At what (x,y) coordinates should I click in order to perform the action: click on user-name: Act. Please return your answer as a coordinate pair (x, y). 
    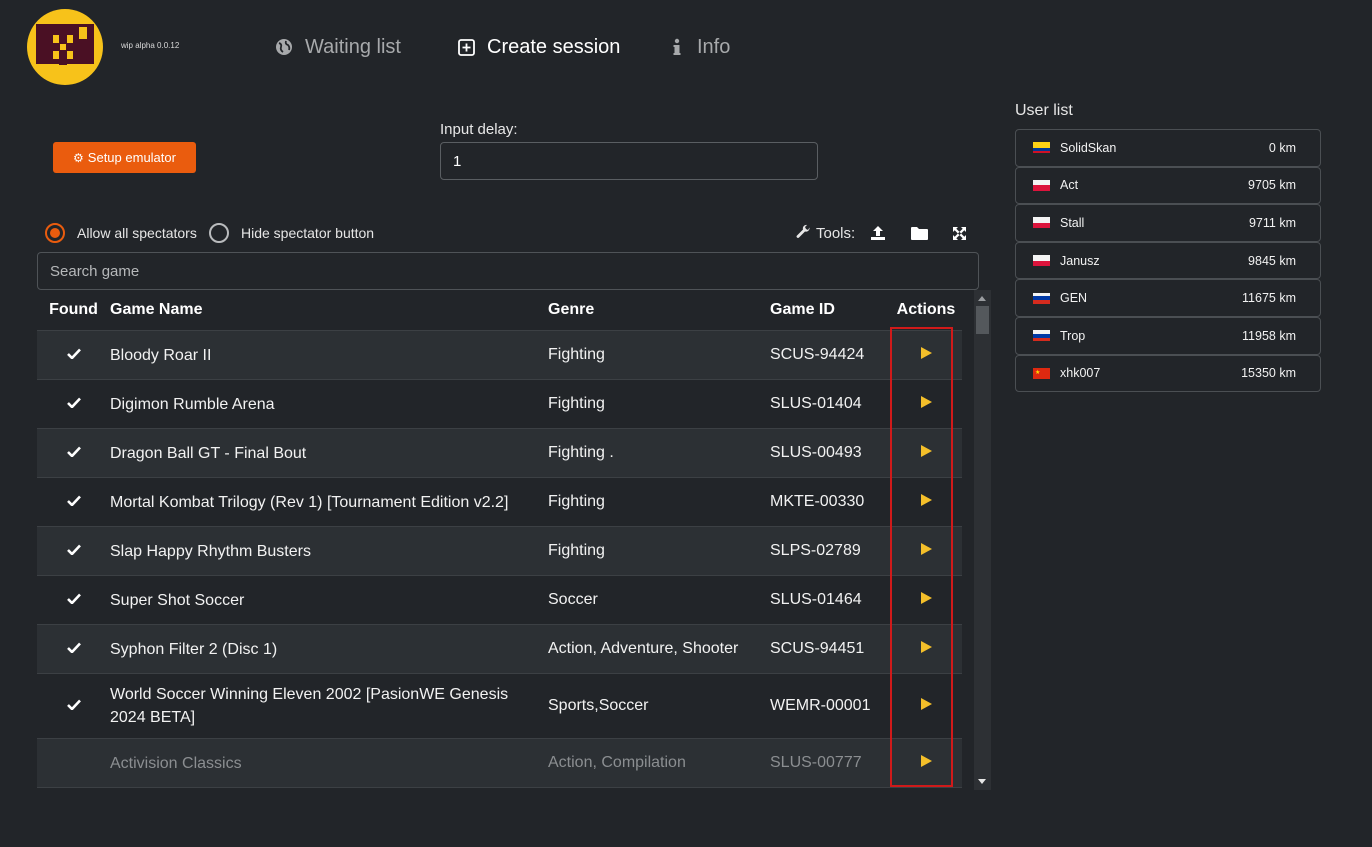
    Looking at the image, I should click on (1069, 185).